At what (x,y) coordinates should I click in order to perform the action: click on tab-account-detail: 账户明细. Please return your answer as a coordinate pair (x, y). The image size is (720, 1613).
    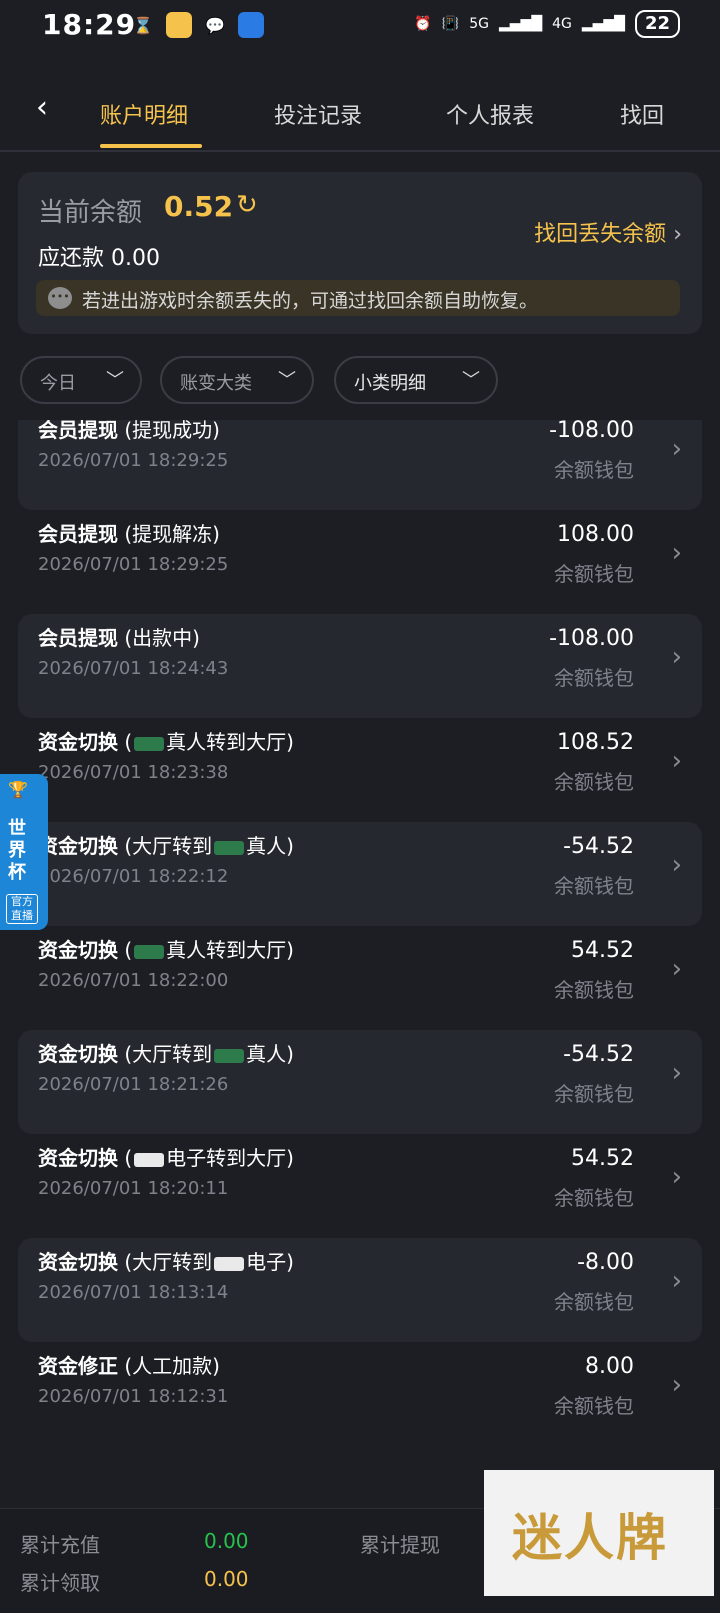
    Looking at the image, I should click on (144, 114).